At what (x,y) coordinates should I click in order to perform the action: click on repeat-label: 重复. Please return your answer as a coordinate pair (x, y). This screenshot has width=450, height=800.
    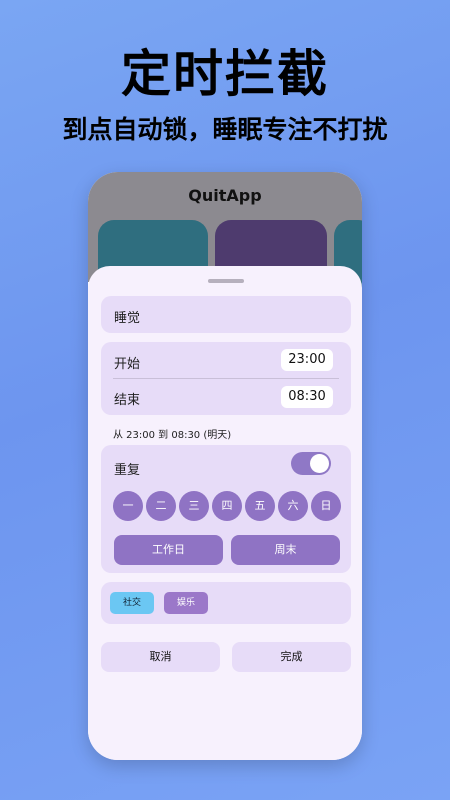
    Looking at the image, I should click on (127, 470).